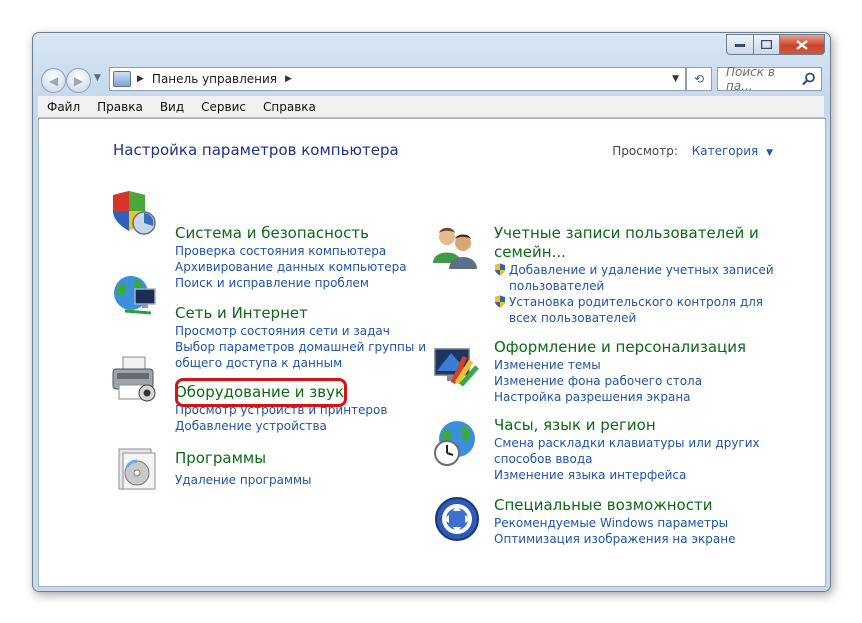 The image size is (862, 623). Describe the element at coordinates (281, 426) in the screenshot. I see `link-add-device: Добавление устройства` at that location.